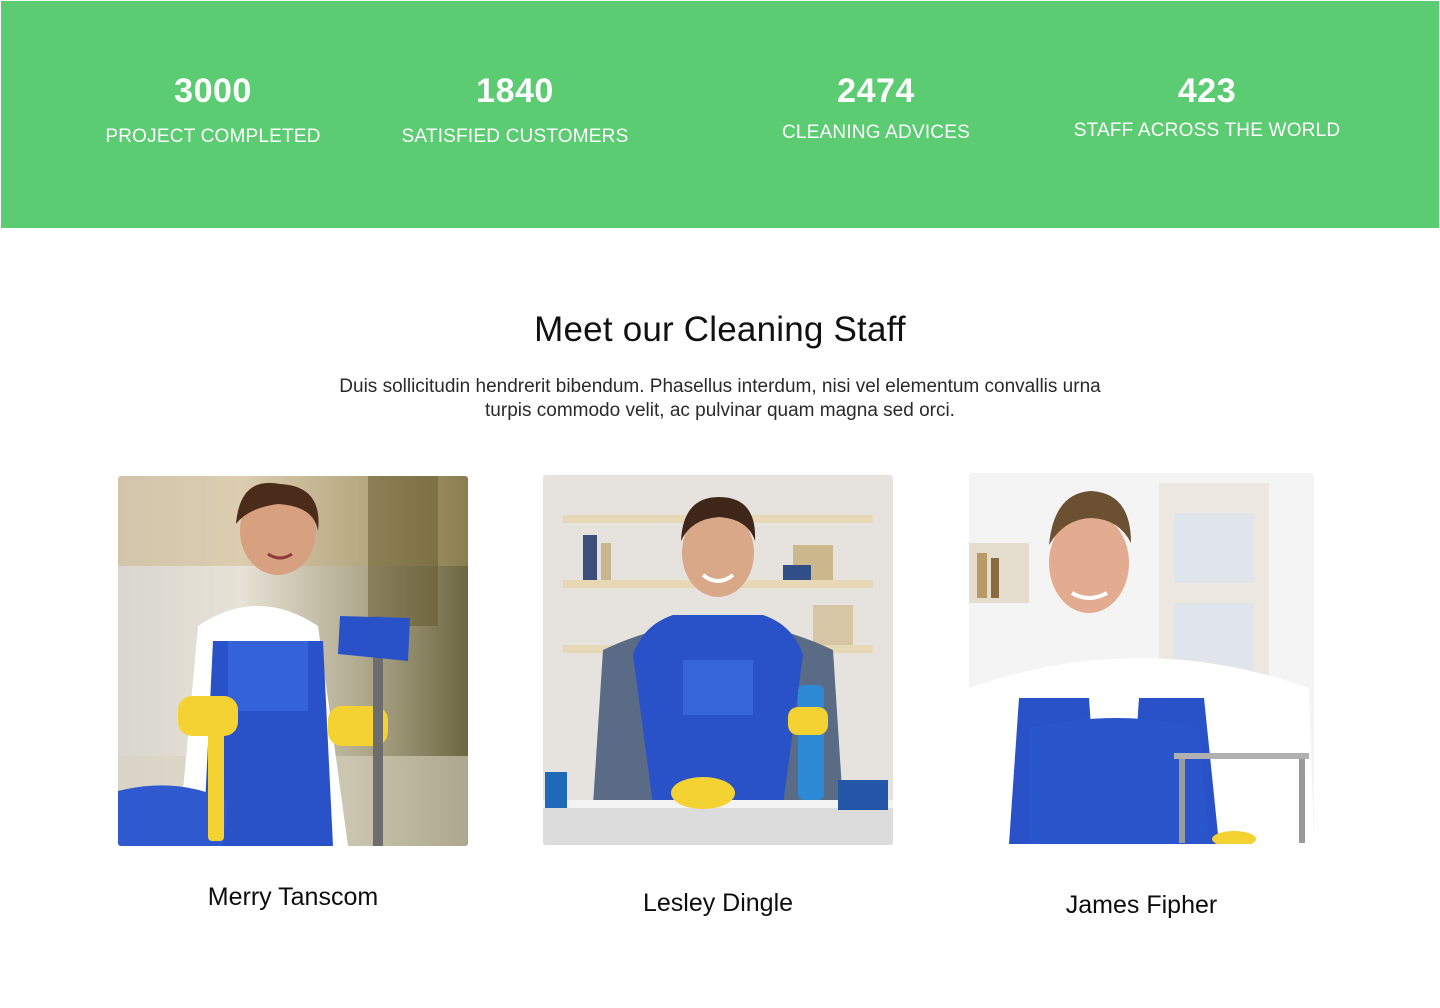 The height and width of the screenshot is (1008, 1440). Describe the element at coordinates (1141, 905) in the screenshot. I see `staff-name-james: James Fipher` at that location.